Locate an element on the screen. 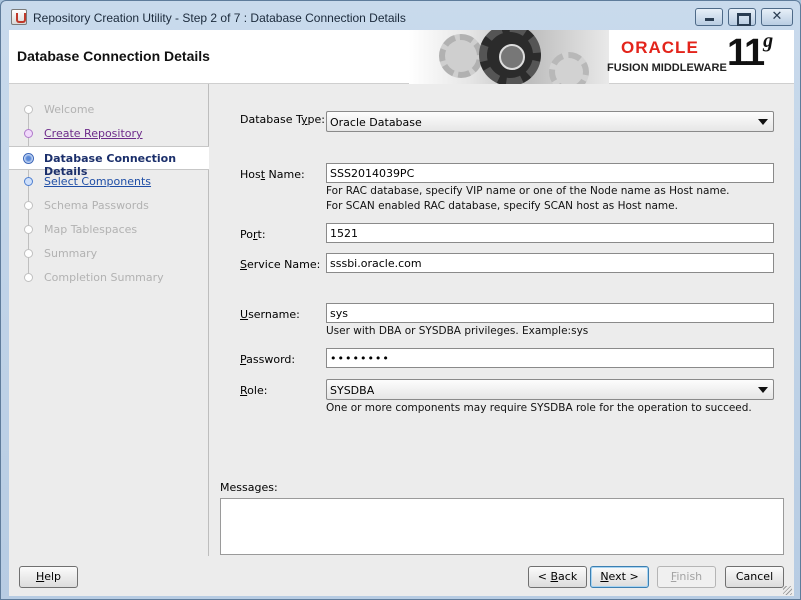  button-mnemonic: N is located at coordinates (604, 576).